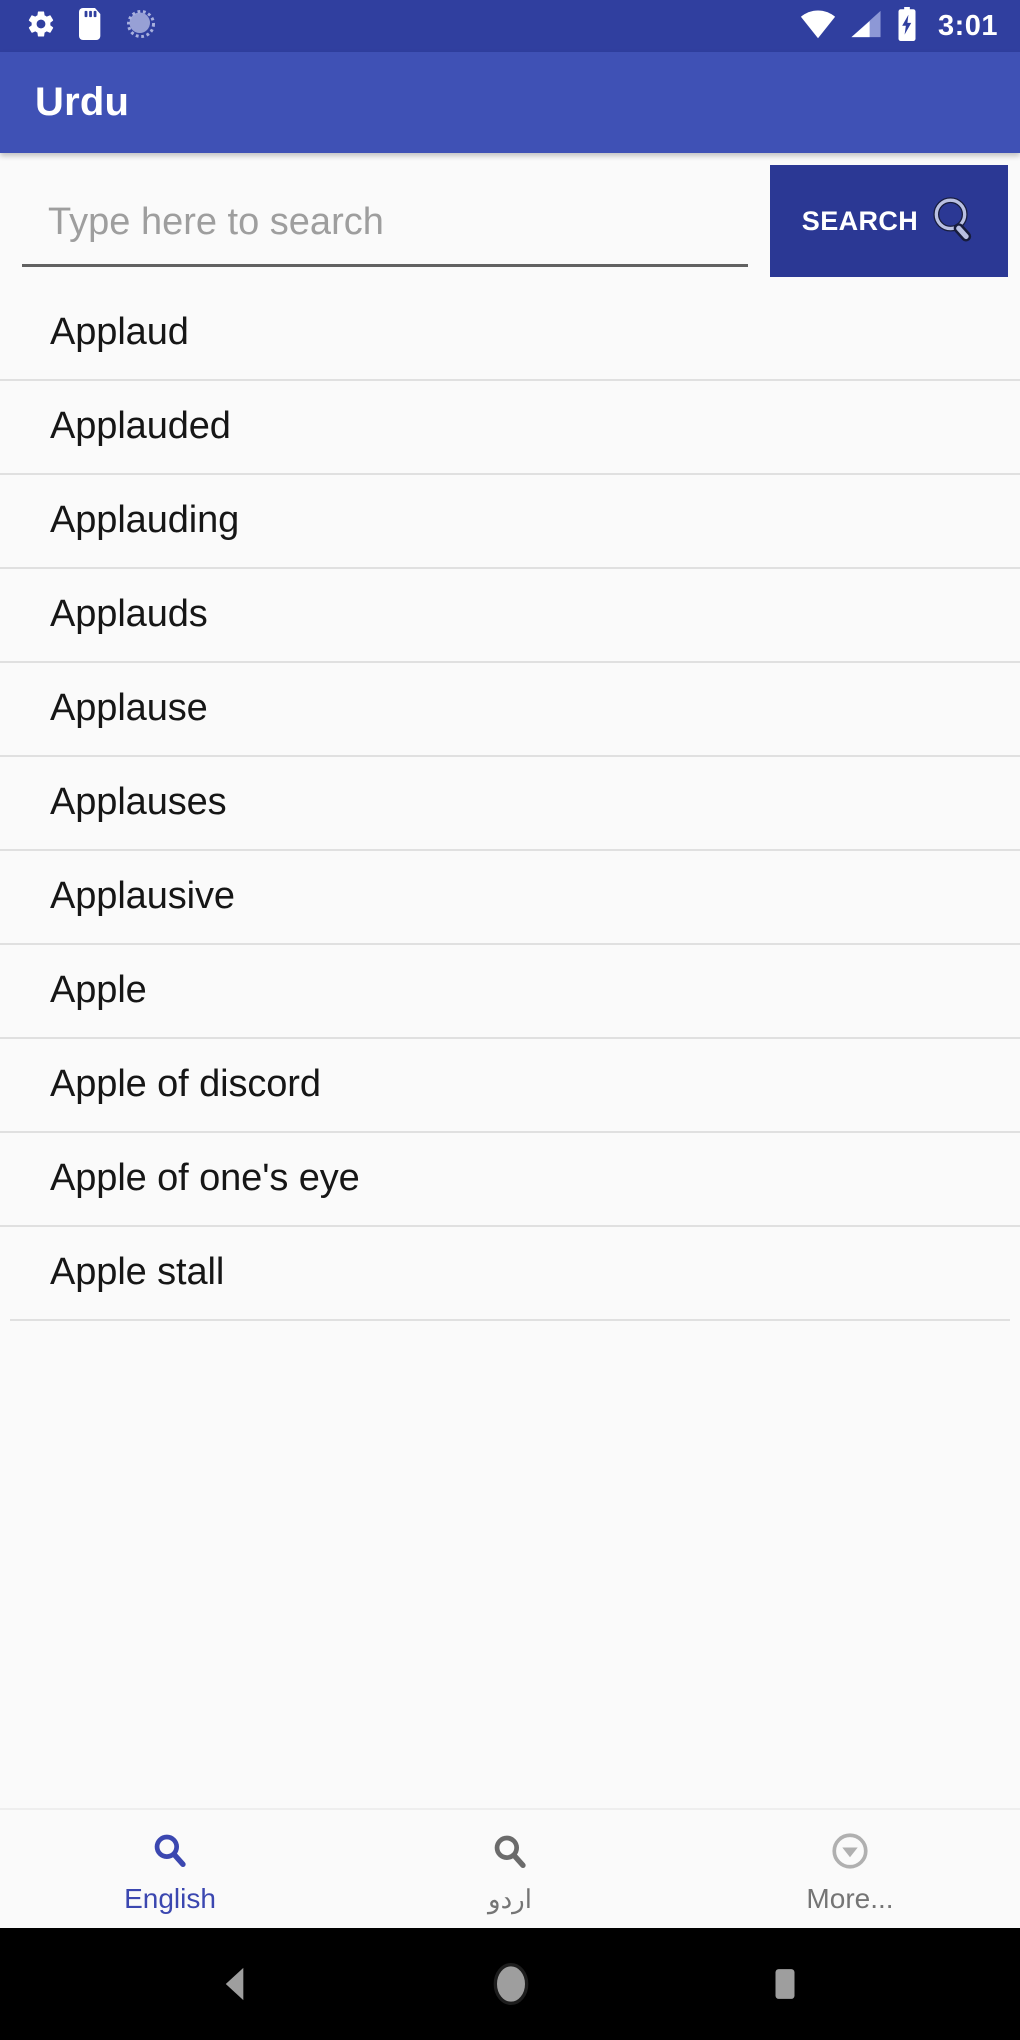 Image resolution: width=1020 pixels, height=2040 pixels. I want to click on word-label: Applauding, so click(145, 520).